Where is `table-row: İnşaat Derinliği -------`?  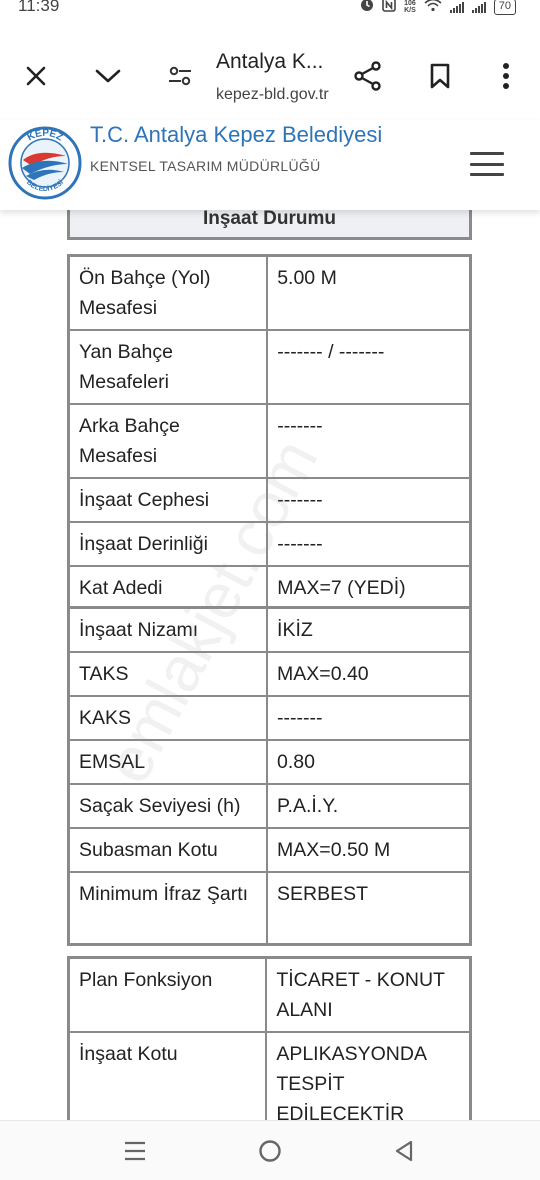
table-row: İnşaat Derinliği ------- is located at coordinates (269, 544).